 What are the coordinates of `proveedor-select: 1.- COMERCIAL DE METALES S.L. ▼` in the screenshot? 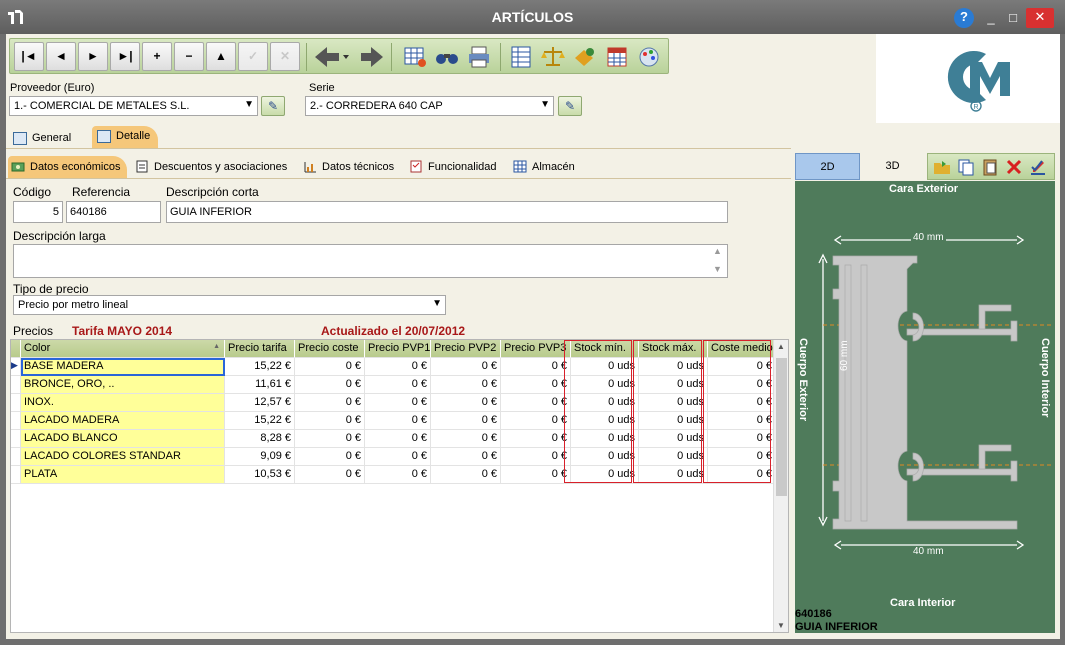 It's located at (133, 106).